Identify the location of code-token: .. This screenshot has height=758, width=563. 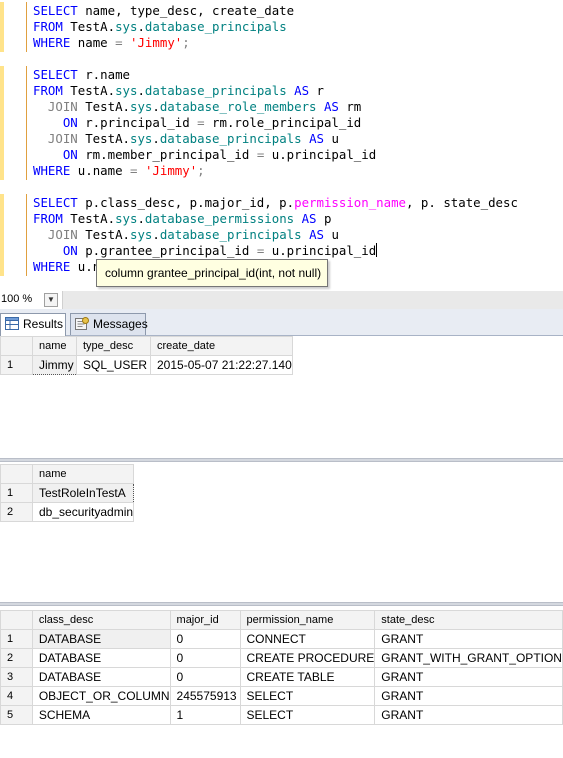
(156, 106).